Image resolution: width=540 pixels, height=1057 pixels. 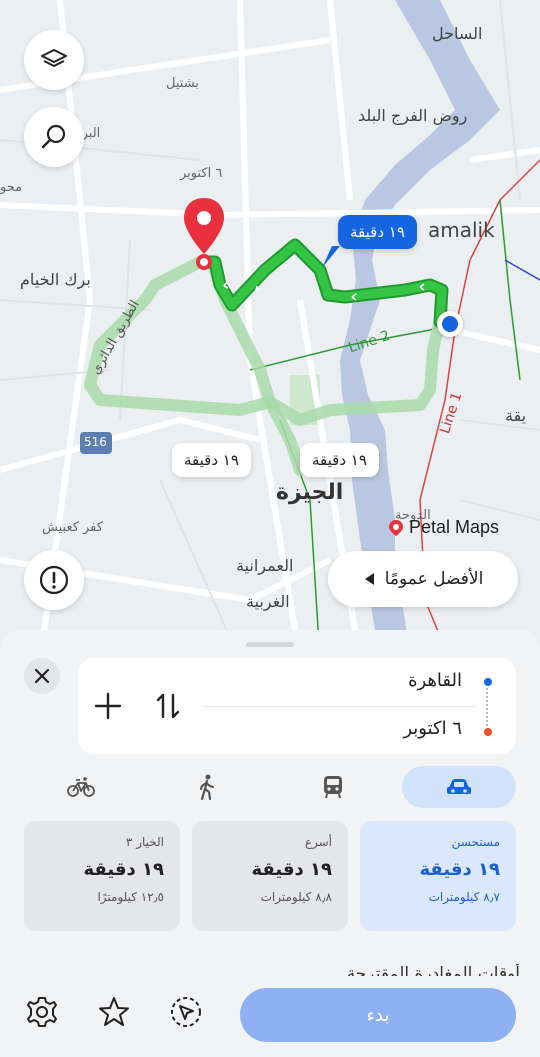 What do you see at coordinates (434, 579) in the screenshot?
I see `best-overall-label: الأفضل عمومًا` at bounding box center [434, 579].